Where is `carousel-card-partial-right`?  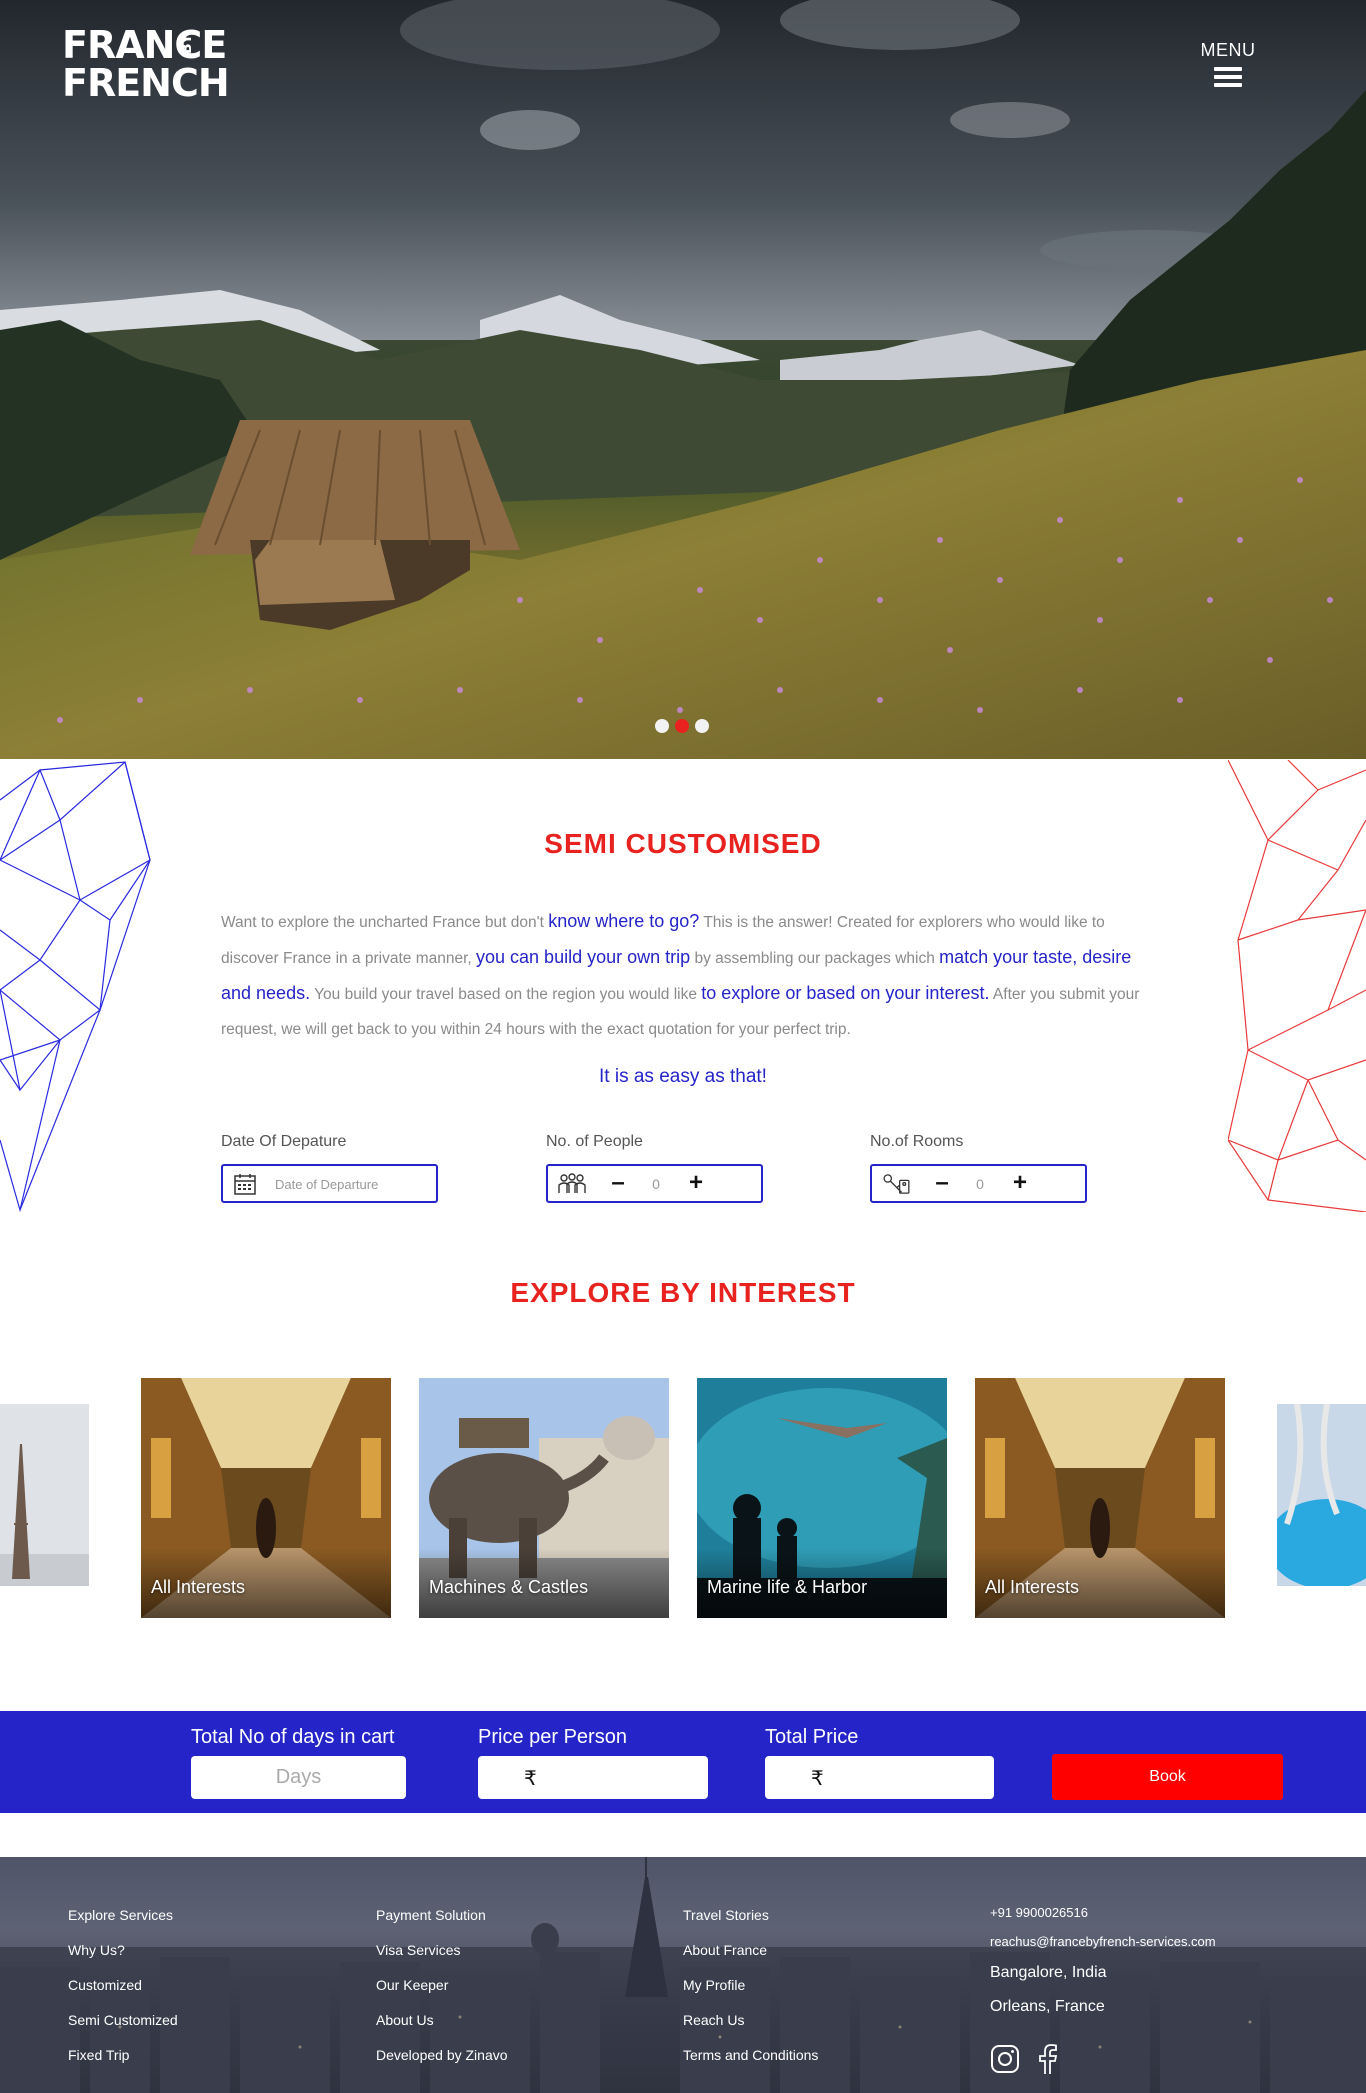
carousel-card-partial-right is located at coordinates (1321, 1495).